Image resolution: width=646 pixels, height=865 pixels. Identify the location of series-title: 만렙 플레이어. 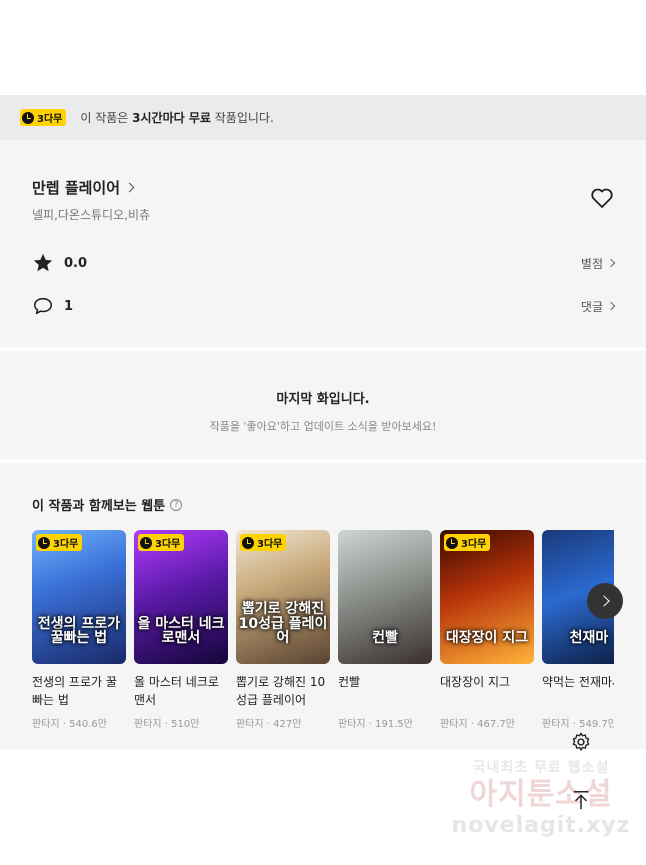
(76, 188).